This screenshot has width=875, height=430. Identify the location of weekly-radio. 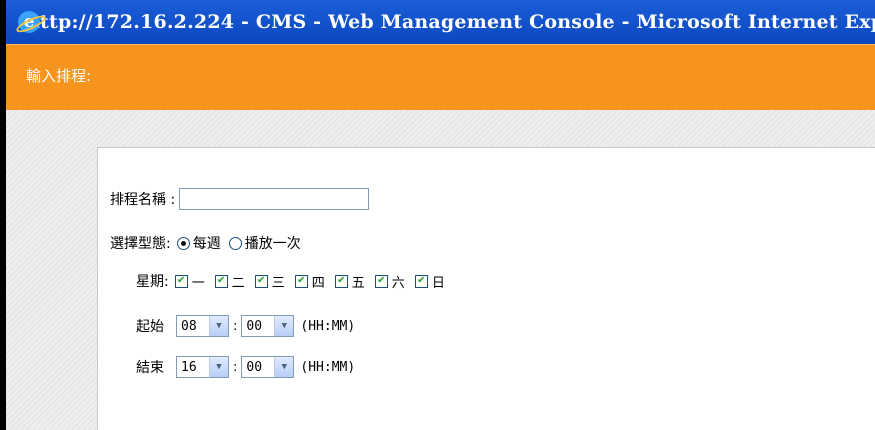
(183, 243).